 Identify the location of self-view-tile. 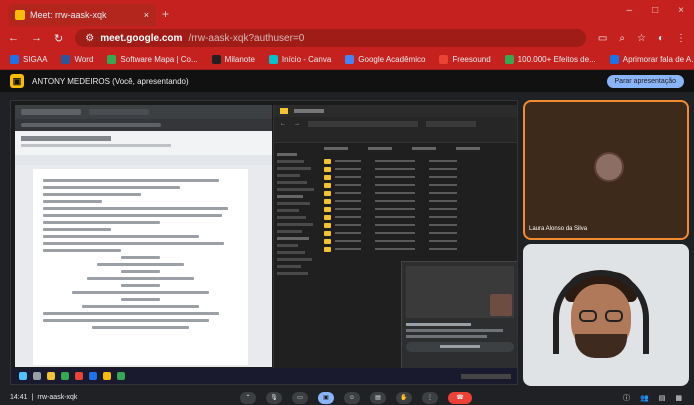
(606, 315).